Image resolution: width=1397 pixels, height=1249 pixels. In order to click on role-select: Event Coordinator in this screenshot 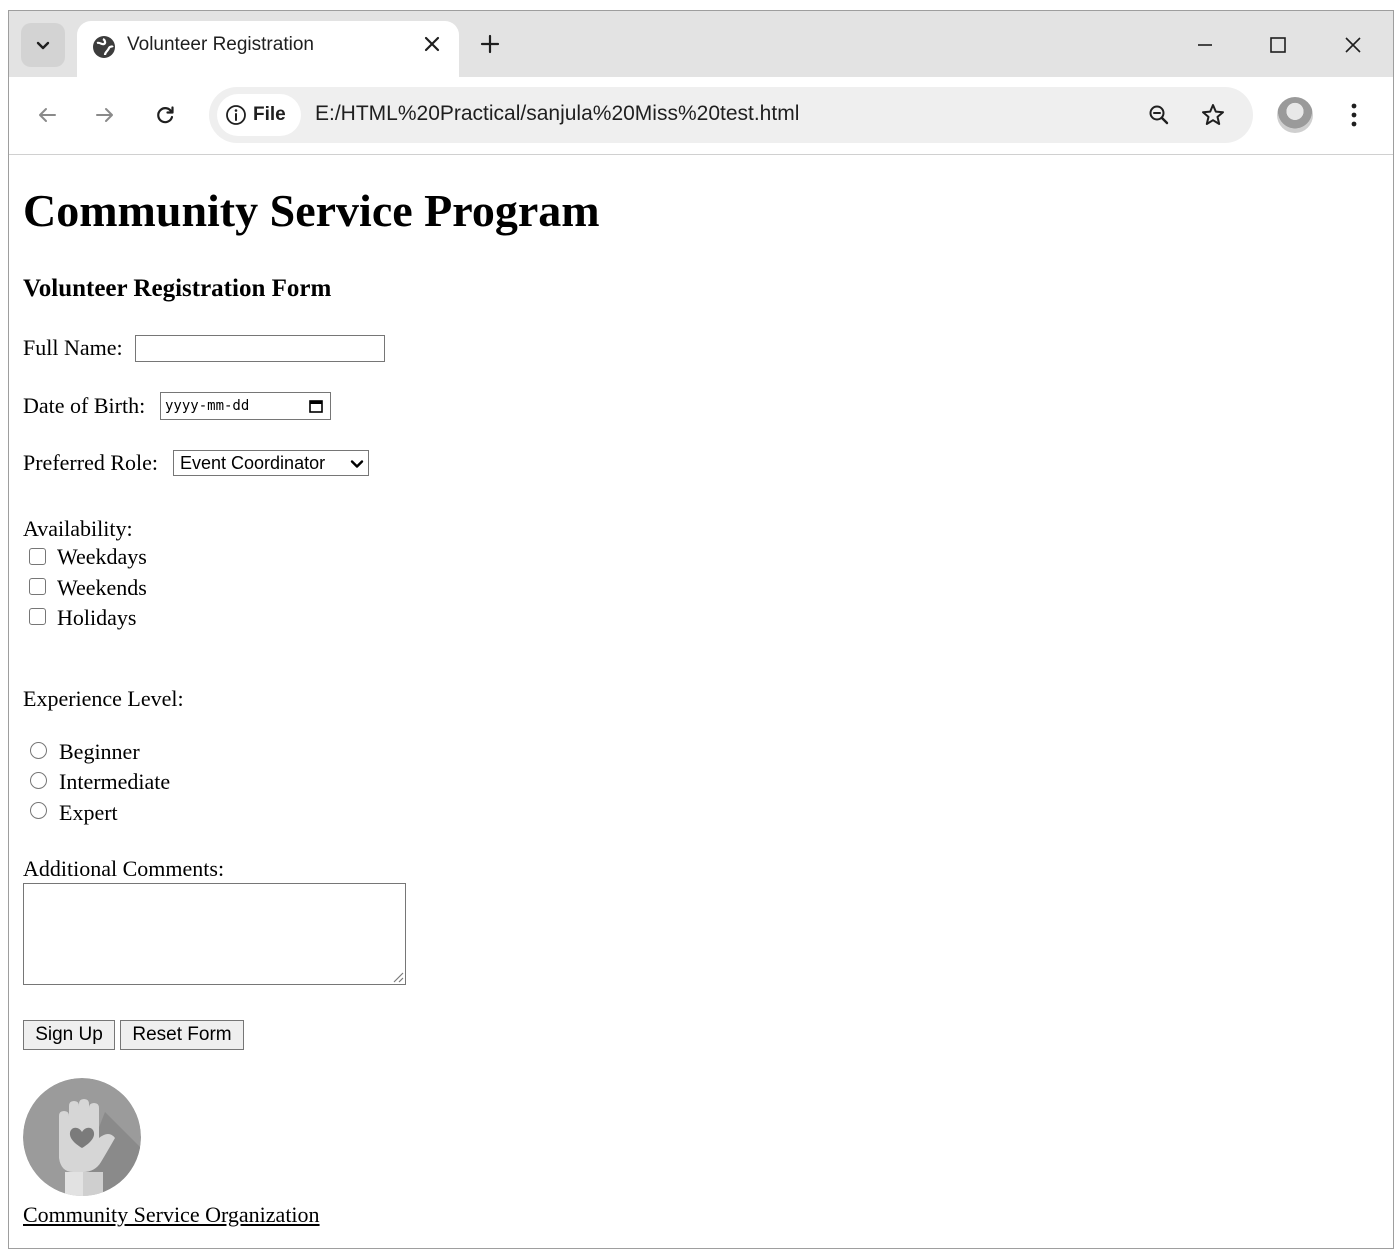, I will do `click(271, 463)`.